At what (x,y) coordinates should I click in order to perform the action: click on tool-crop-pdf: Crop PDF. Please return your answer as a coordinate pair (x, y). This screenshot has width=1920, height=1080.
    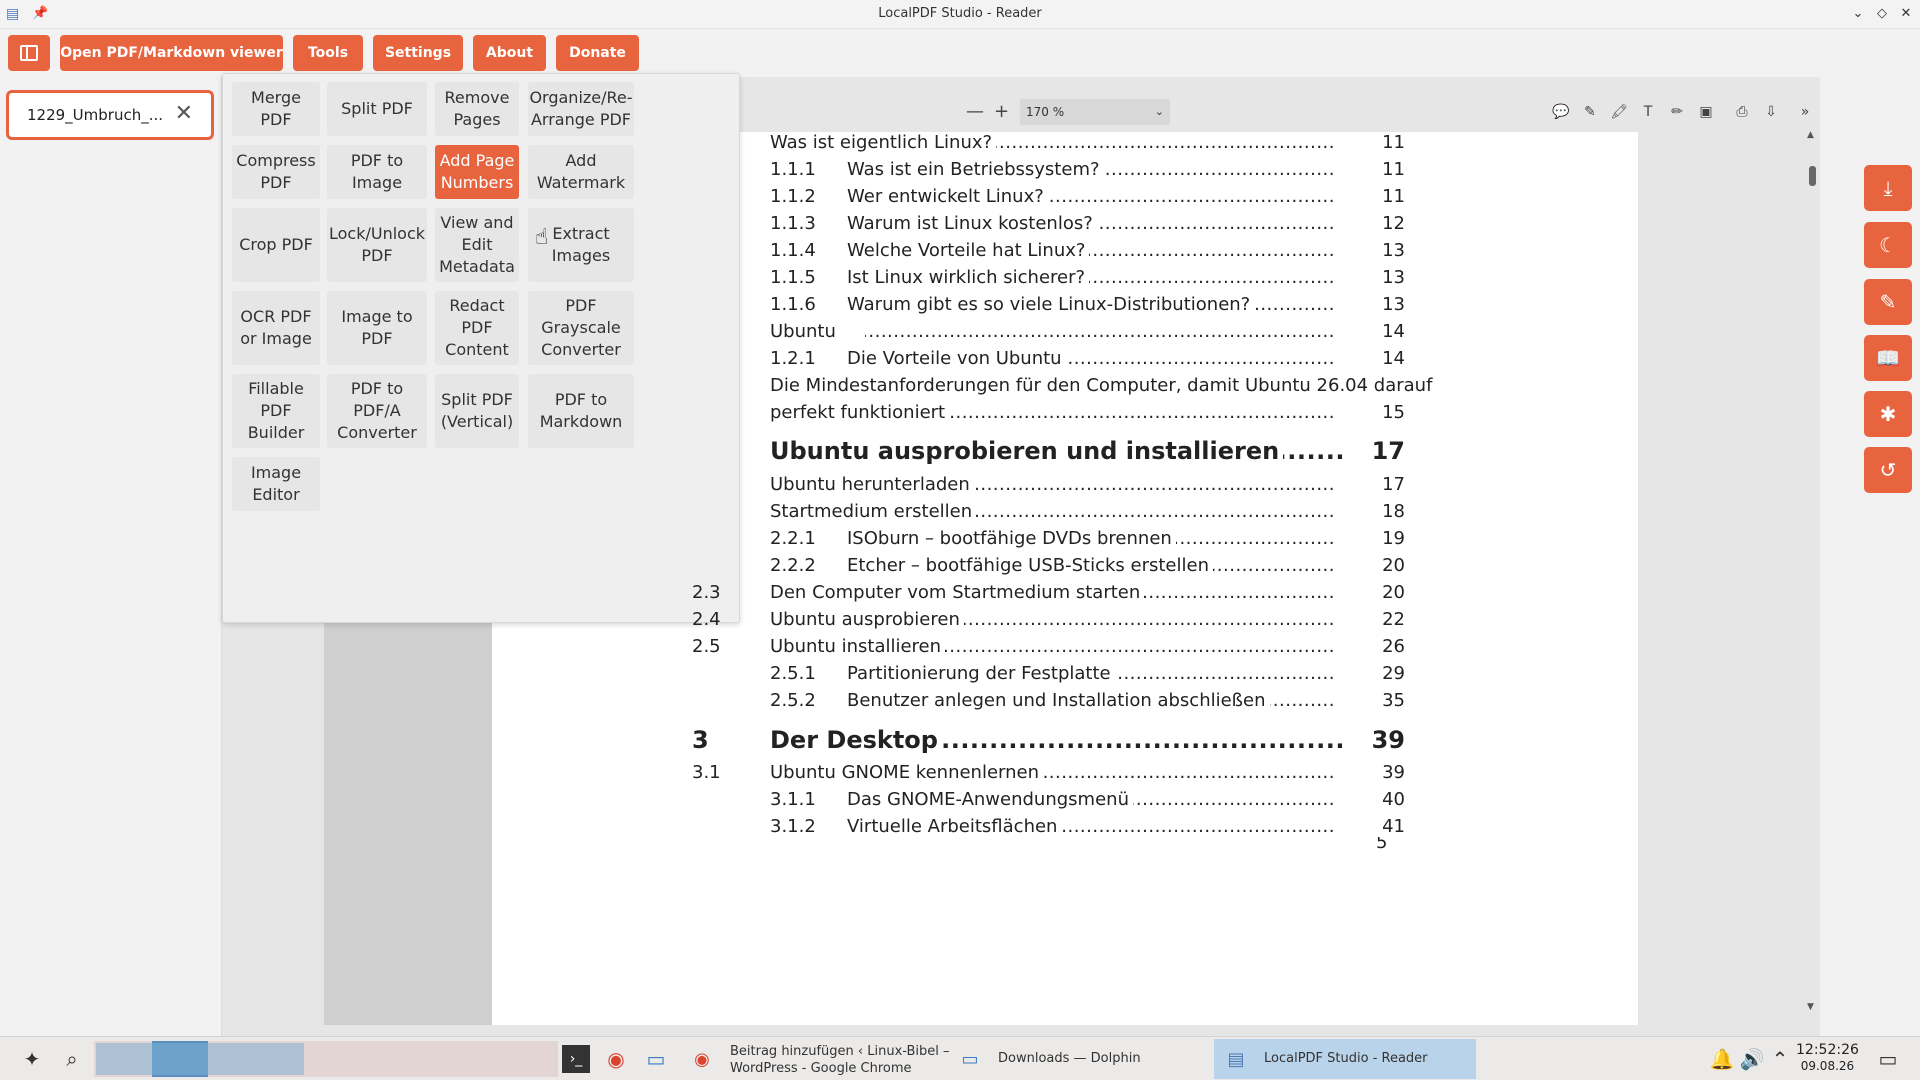
    Looking at the image, I should click on (276, 245).